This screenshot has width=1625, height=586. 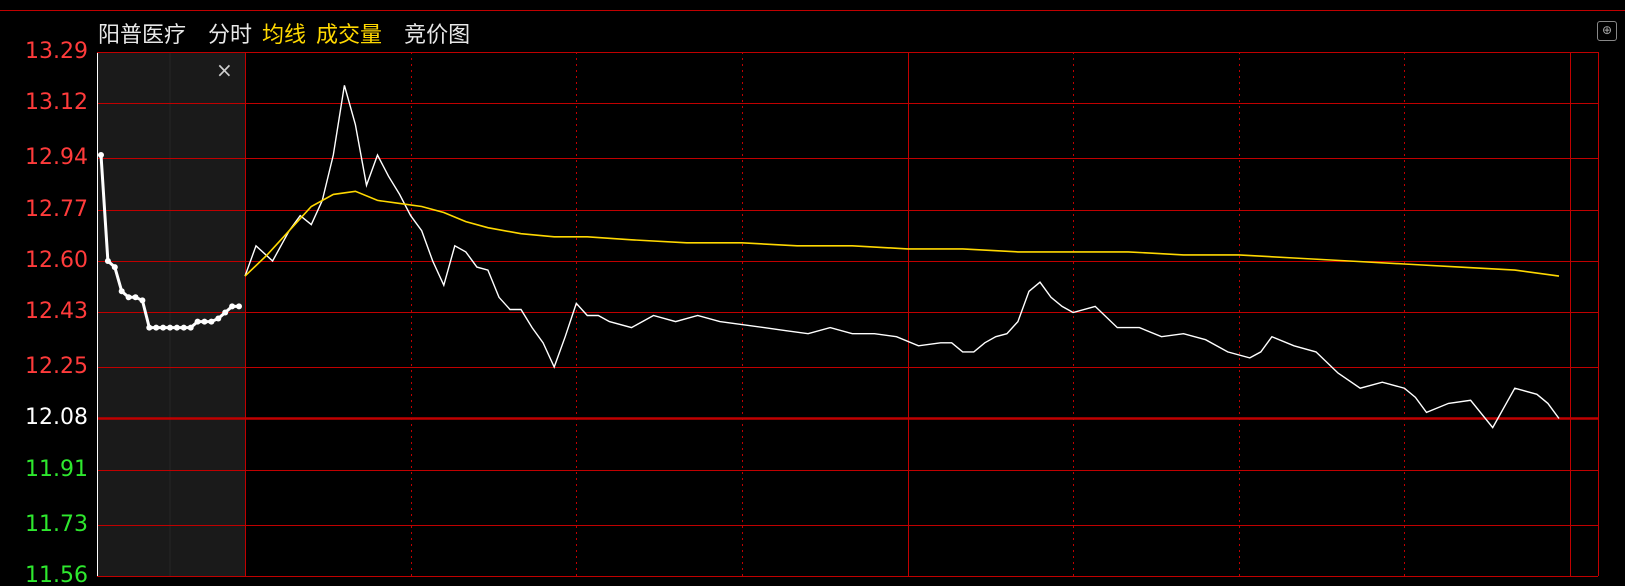 What do you see at coordinates (56, 524) in the screenshot?
I see `price-tick-label: 11.73` at bounding box center [56, 524].